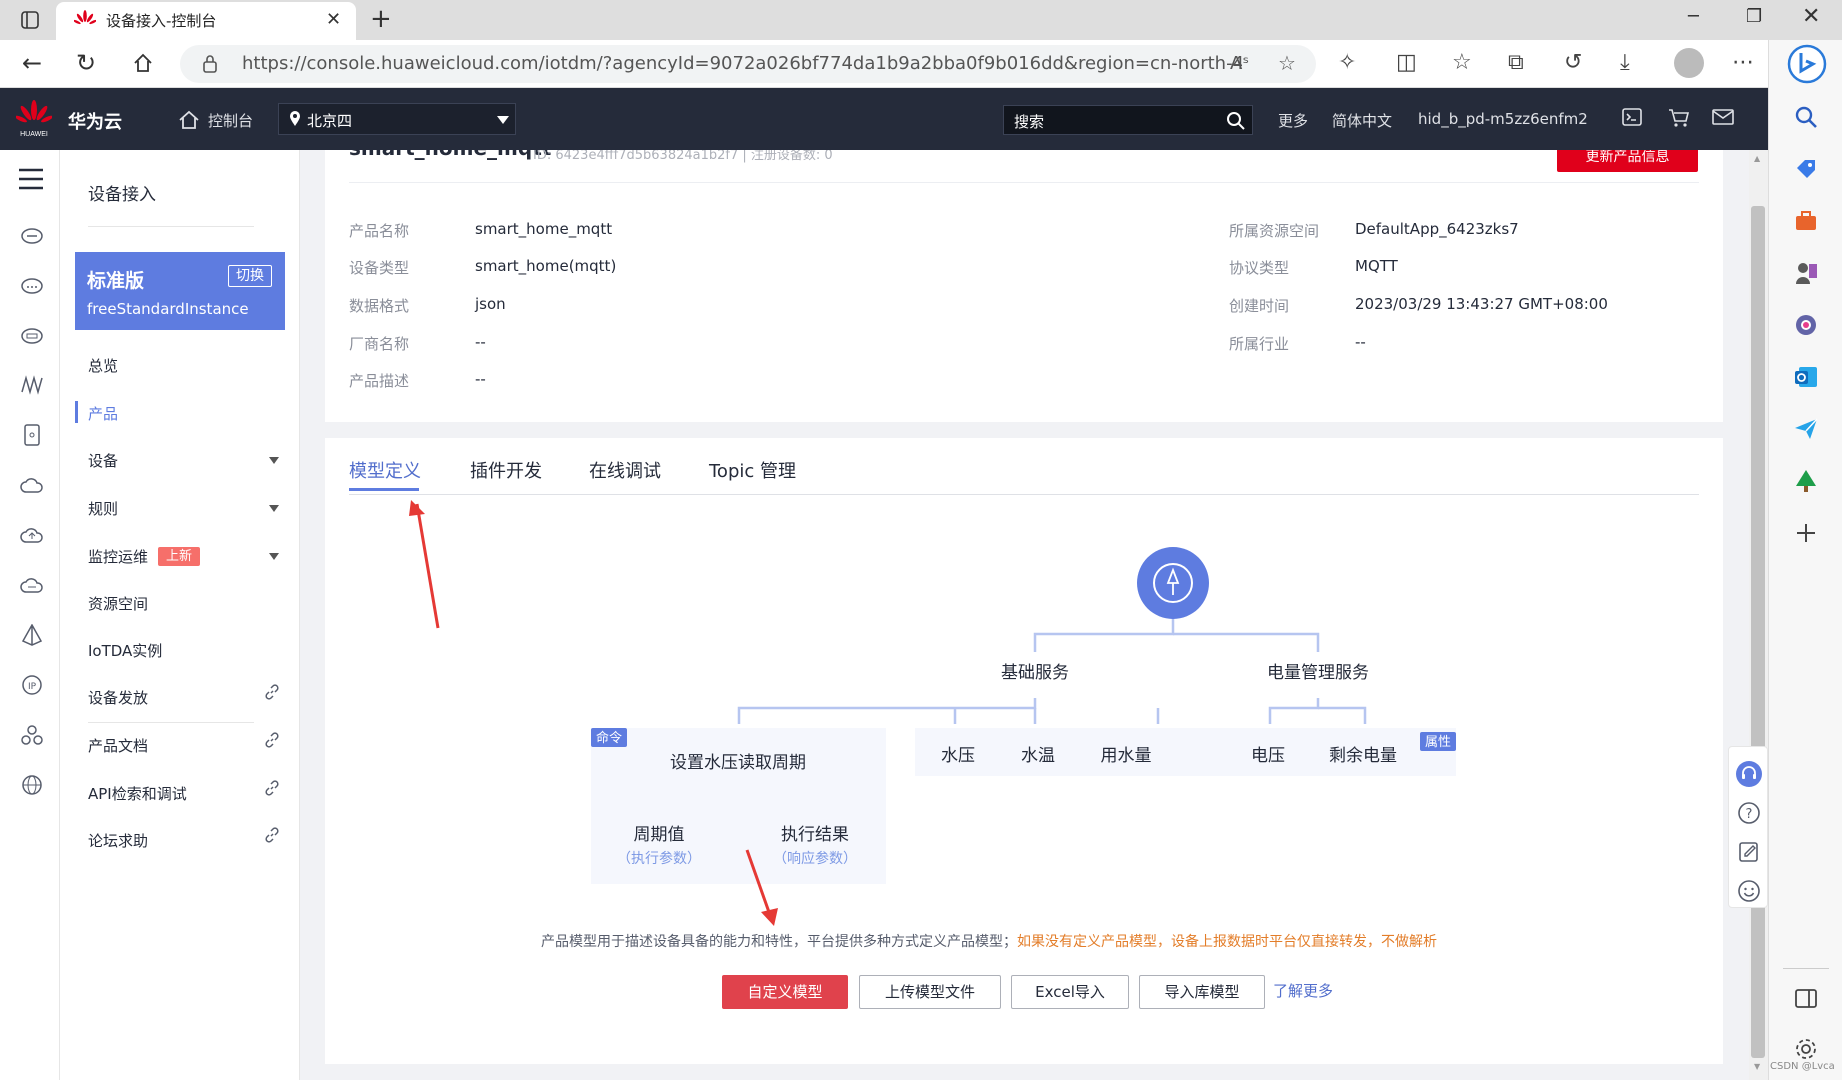  I want to click on refresh-icon: ↻, so click(86, 63).